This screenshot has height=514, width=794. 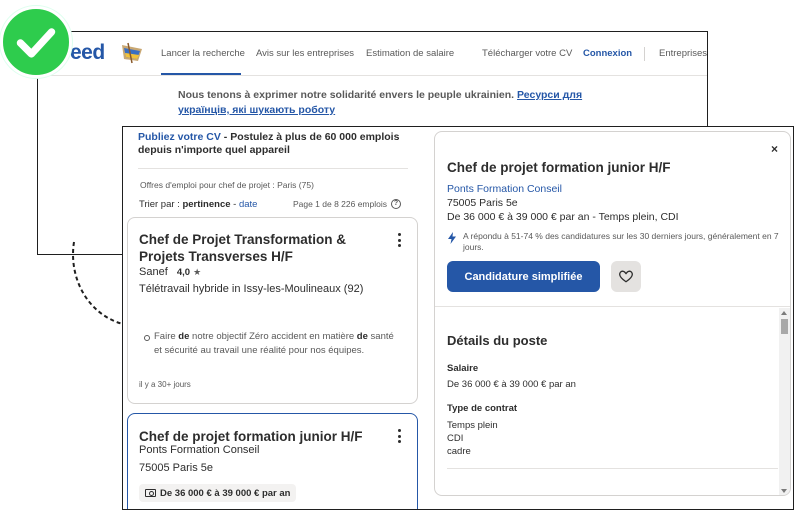 I want to click on nav-connexion: Connexion, so click(x=607, y=53).